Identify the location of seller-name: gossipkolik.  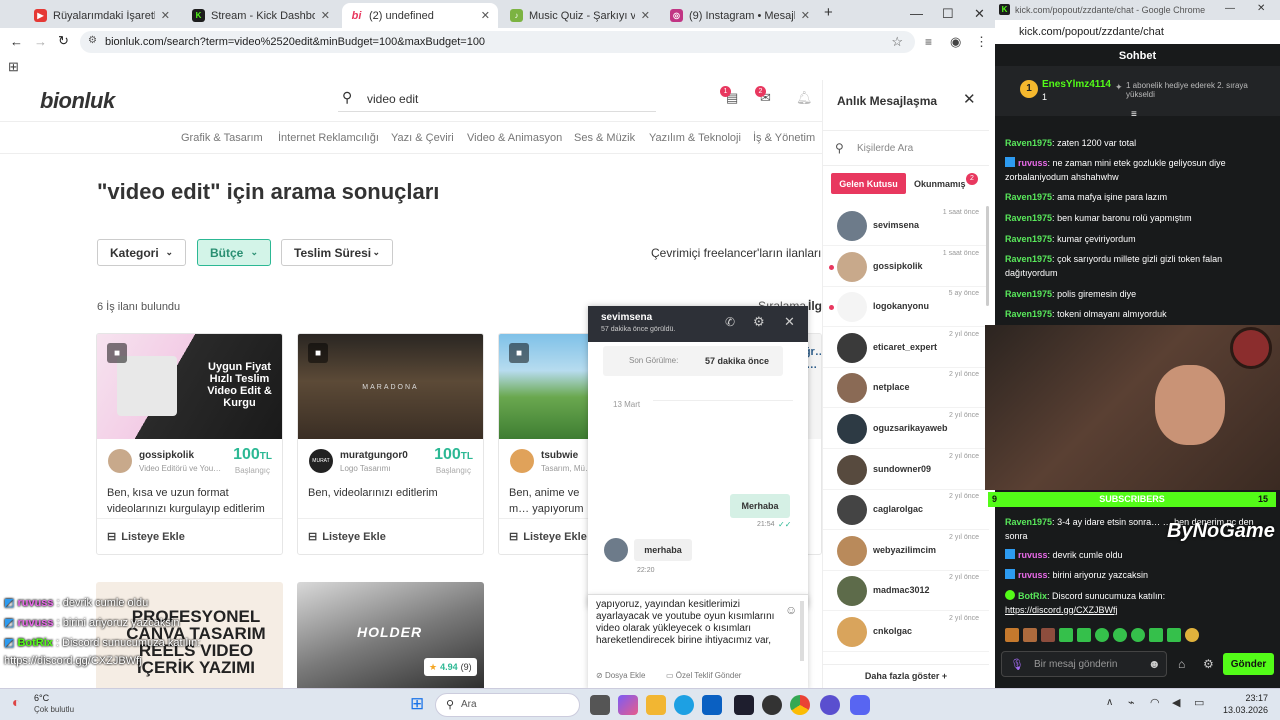
(166, 455).